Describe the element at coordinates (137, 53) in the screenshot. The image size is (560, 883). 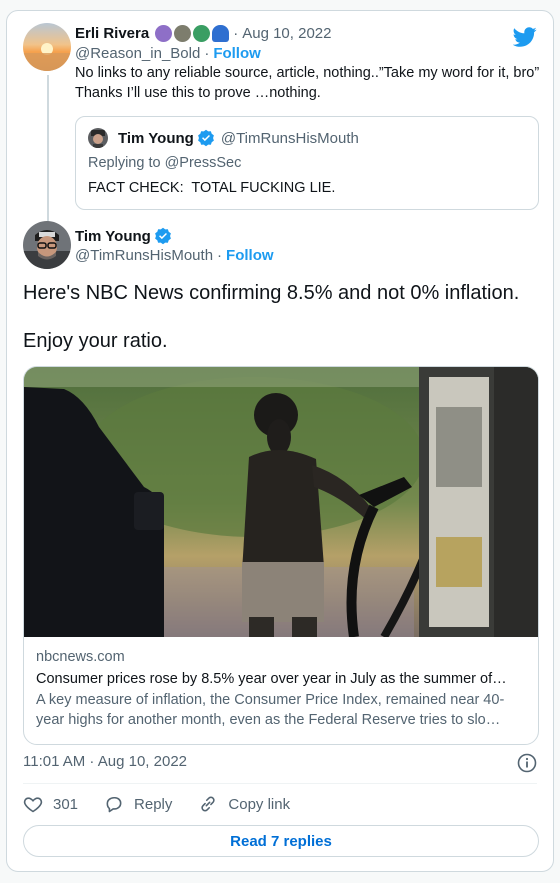
I see `reply-author-handle: @Reason_in_Bold` at that location.